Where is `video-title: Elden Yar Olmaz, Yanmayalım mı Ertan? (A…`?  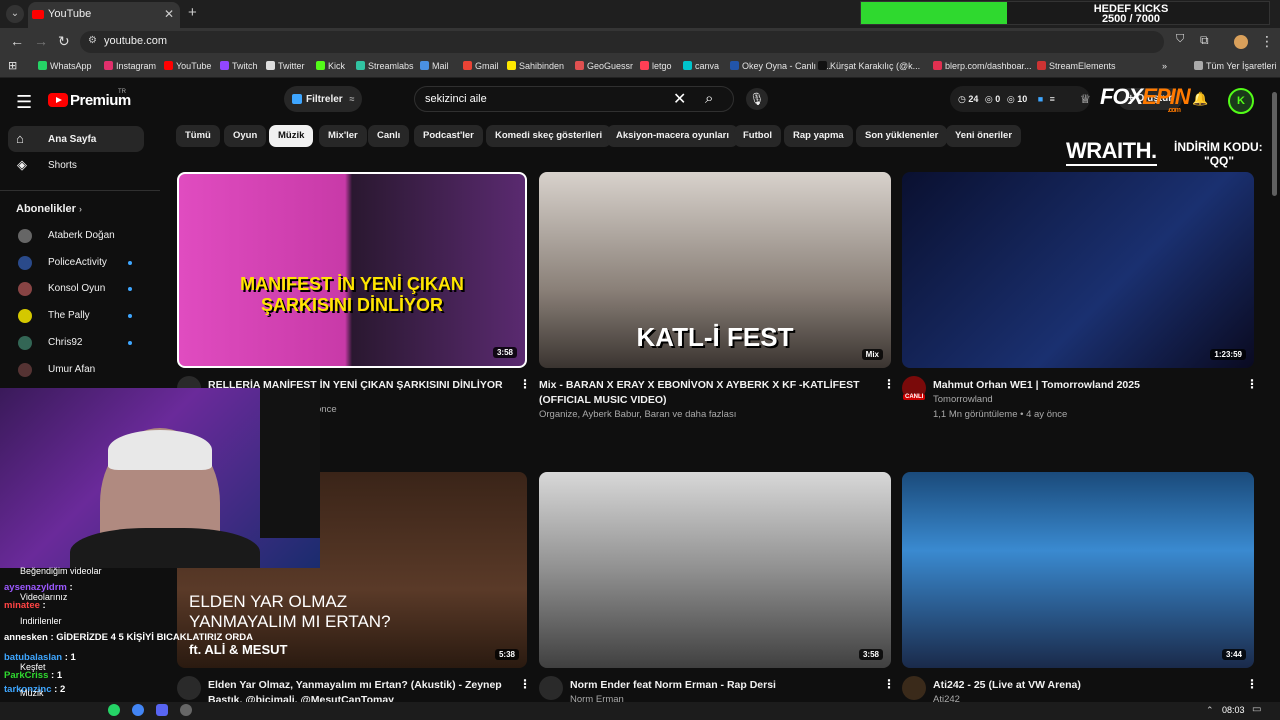
video-title: Elden Yar Olmaz, Yanmayalım mı Ertan? (A… is located at coordinates (357, 685).